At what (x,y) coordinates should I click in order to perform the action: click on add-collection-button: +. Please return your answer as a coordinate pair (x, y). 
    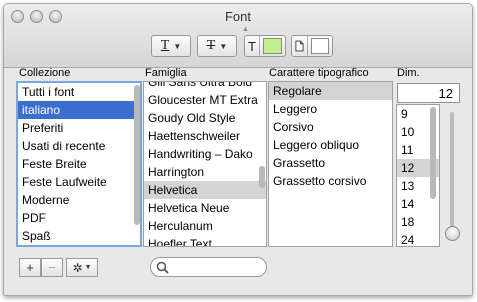
    Looking at the image, I should click on (30, 267).